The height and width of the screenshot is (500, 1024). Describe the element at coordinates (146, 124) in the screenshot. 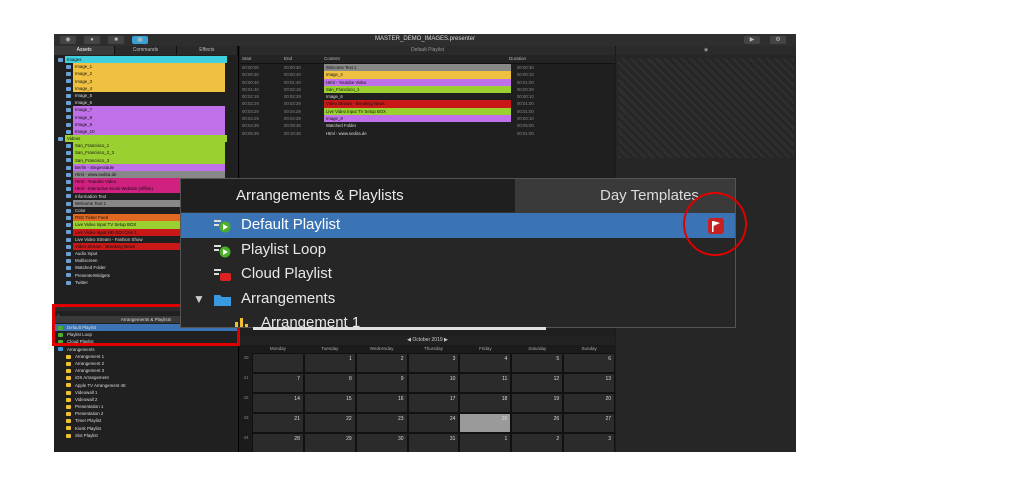

I see `asset-item: Image_9` at that location.